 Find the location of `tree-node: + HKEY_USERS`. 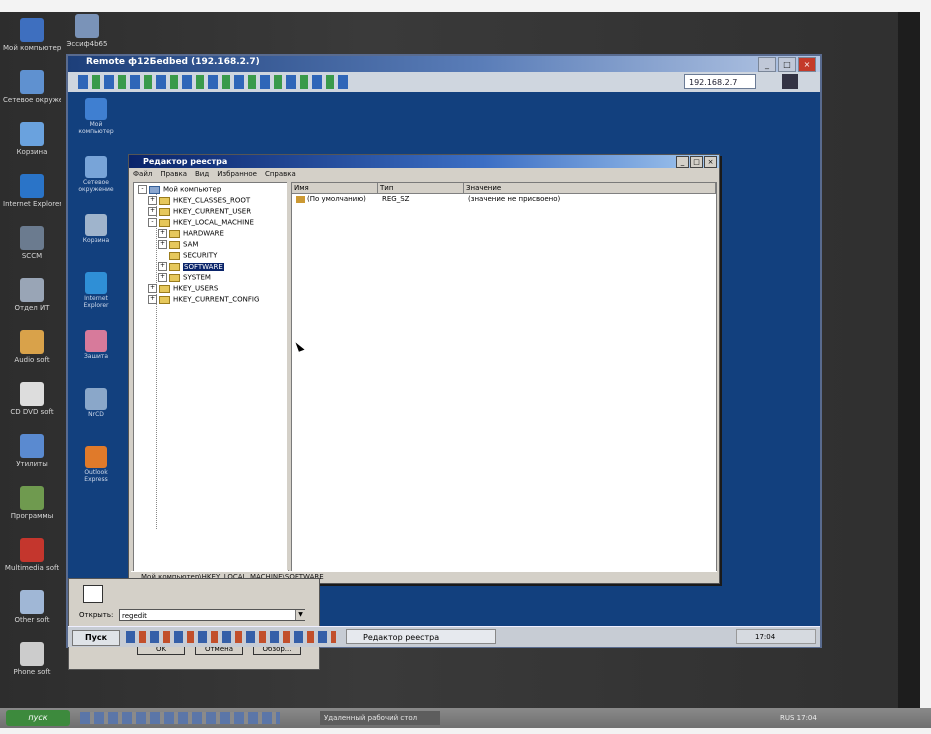

tree-node: + HKEY_USERS is located at coordinates (183, 289).